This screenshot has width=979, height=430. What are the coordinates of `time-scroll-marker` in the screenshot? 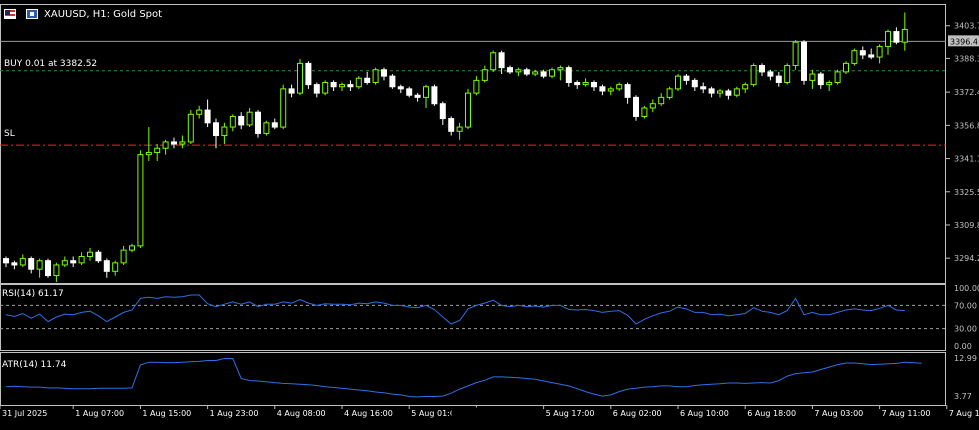 It's located at (496, 415).